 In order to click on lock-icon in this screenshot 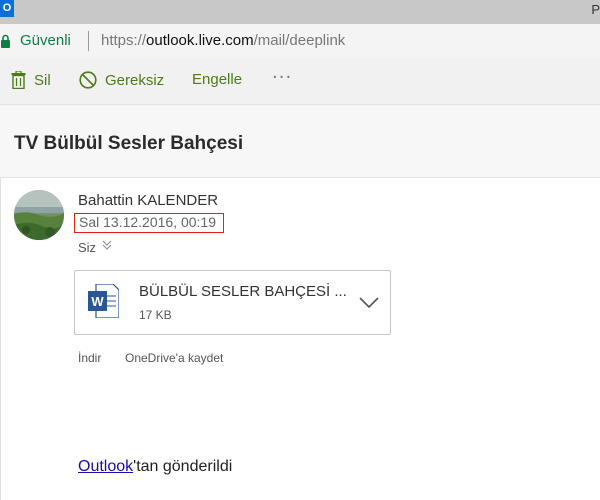, I will do `click(5, 41)`.